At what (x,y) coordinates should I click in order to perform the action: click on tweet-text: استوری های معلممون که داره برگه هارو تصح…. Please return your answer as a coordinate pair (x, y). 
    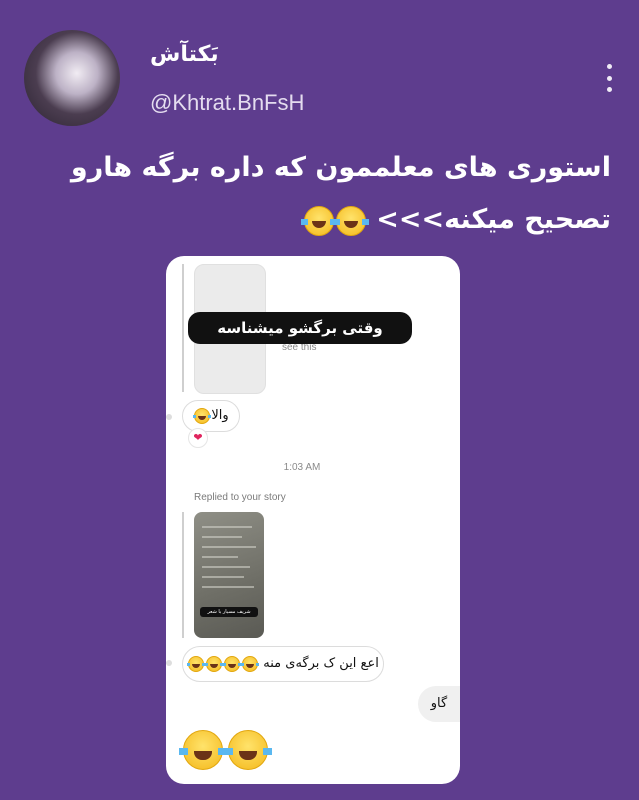
    Looking at the image, I should click on (316, 194).